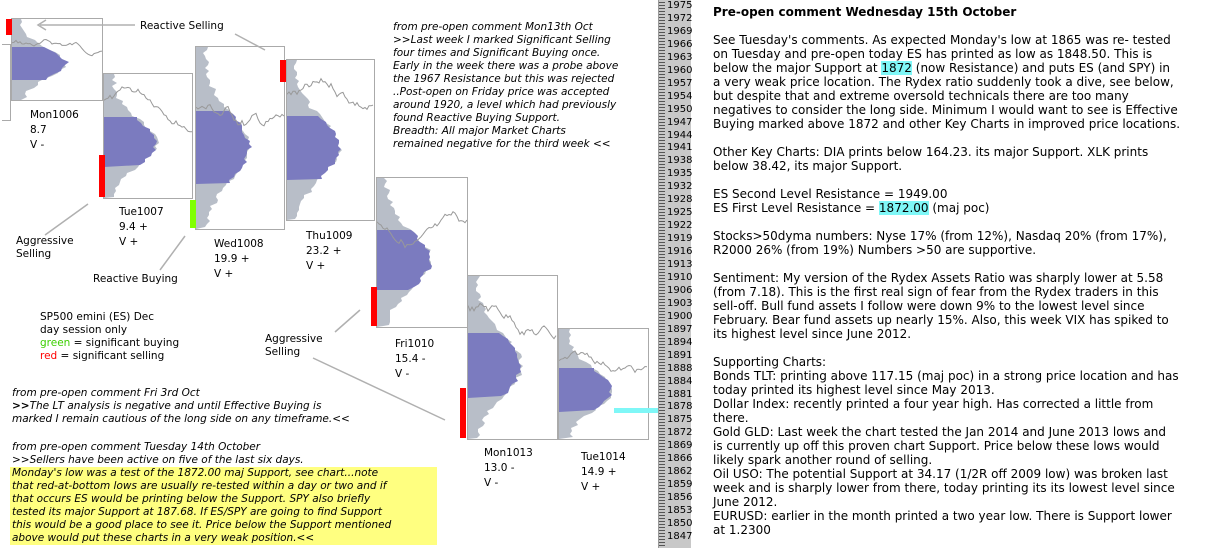 The image size is (1223, 558). What do you see at coordinates (959, 208) in the screenshot?
I see `comment-text: (maj poc)` at bounding box center [959, 208].